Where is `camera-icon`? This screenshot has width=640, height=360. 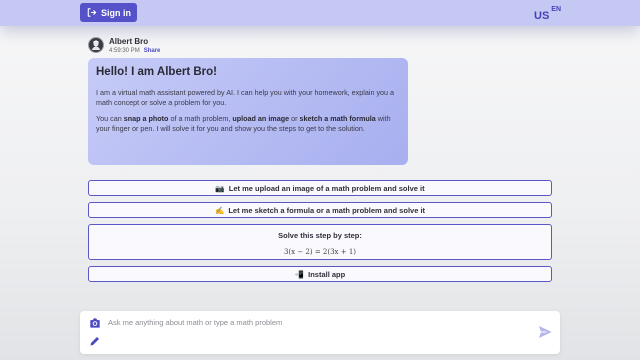 camera-icon is located at coordinates (95, 323).